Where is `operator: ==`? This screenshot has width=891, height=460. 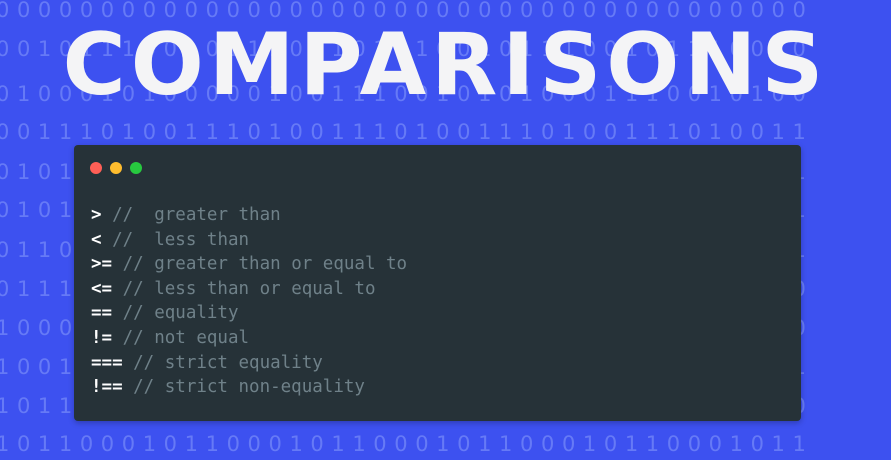 operator: == is located at coordinates (102, 313).